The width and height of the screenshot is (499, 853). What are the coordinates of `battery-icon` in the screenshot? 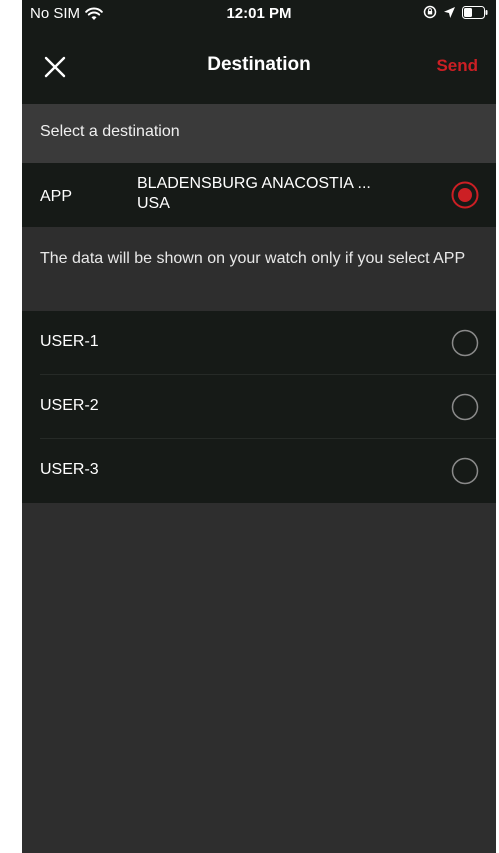 It's located at (475, 12).